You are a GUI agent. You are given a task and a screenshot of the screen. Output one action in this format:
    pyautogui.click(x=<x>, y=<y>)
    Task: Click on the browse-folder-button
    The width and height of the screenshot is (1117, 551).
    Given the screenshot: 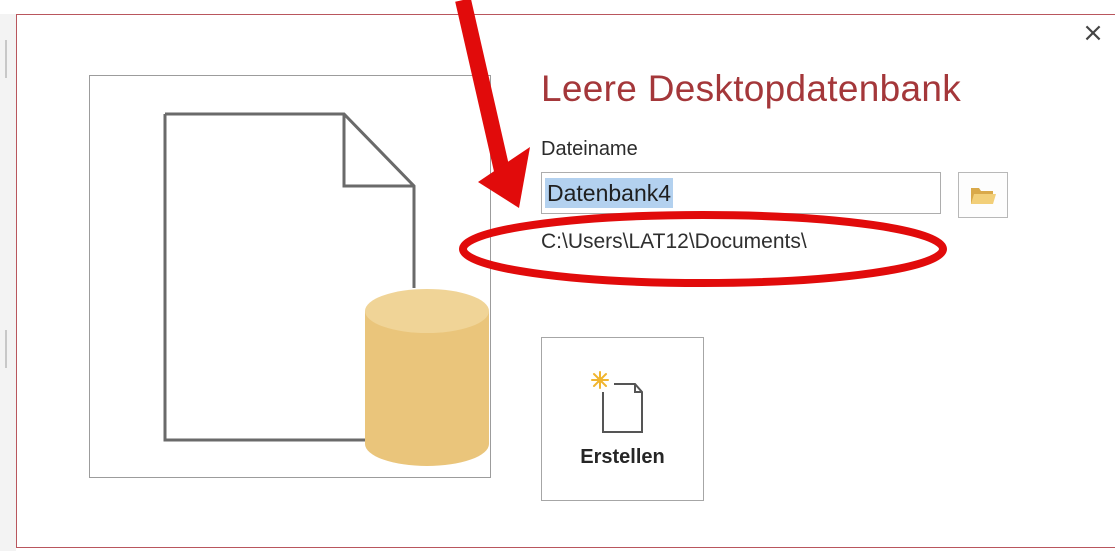 What is the action you would take?
    pyautogui.click(x=983, y=195)
    